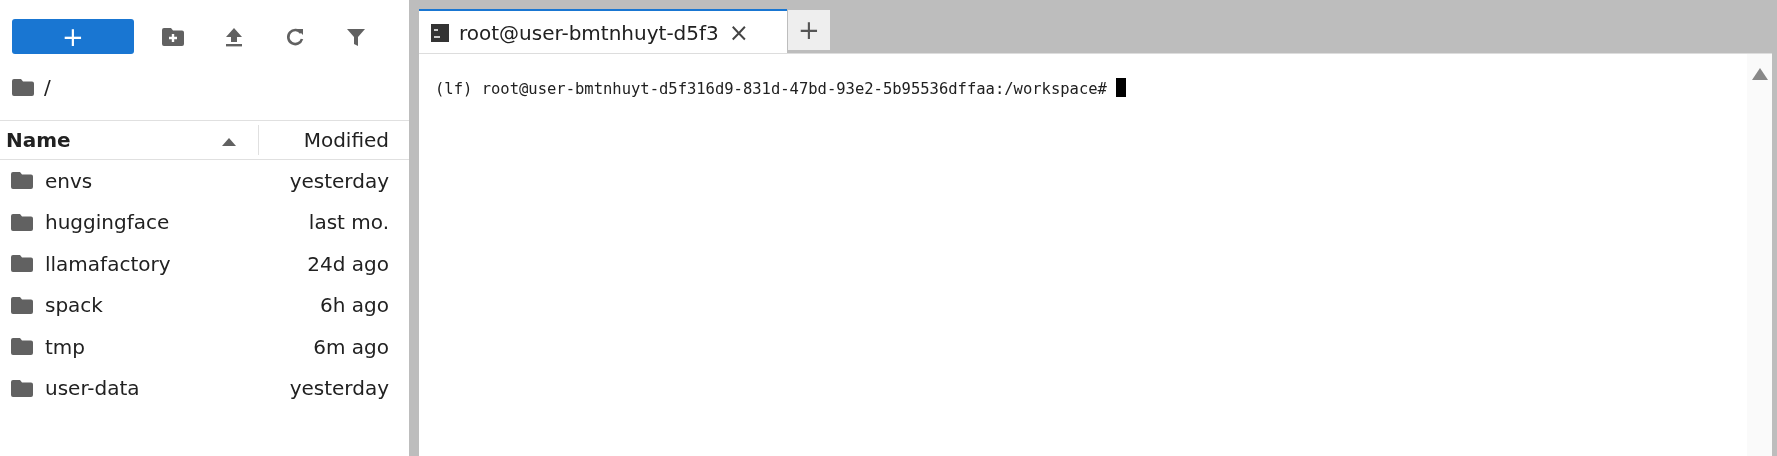 Image resolution: width=1777 pixels, height=456 pixels. I want to click on new-button: +, so click(73, 36).